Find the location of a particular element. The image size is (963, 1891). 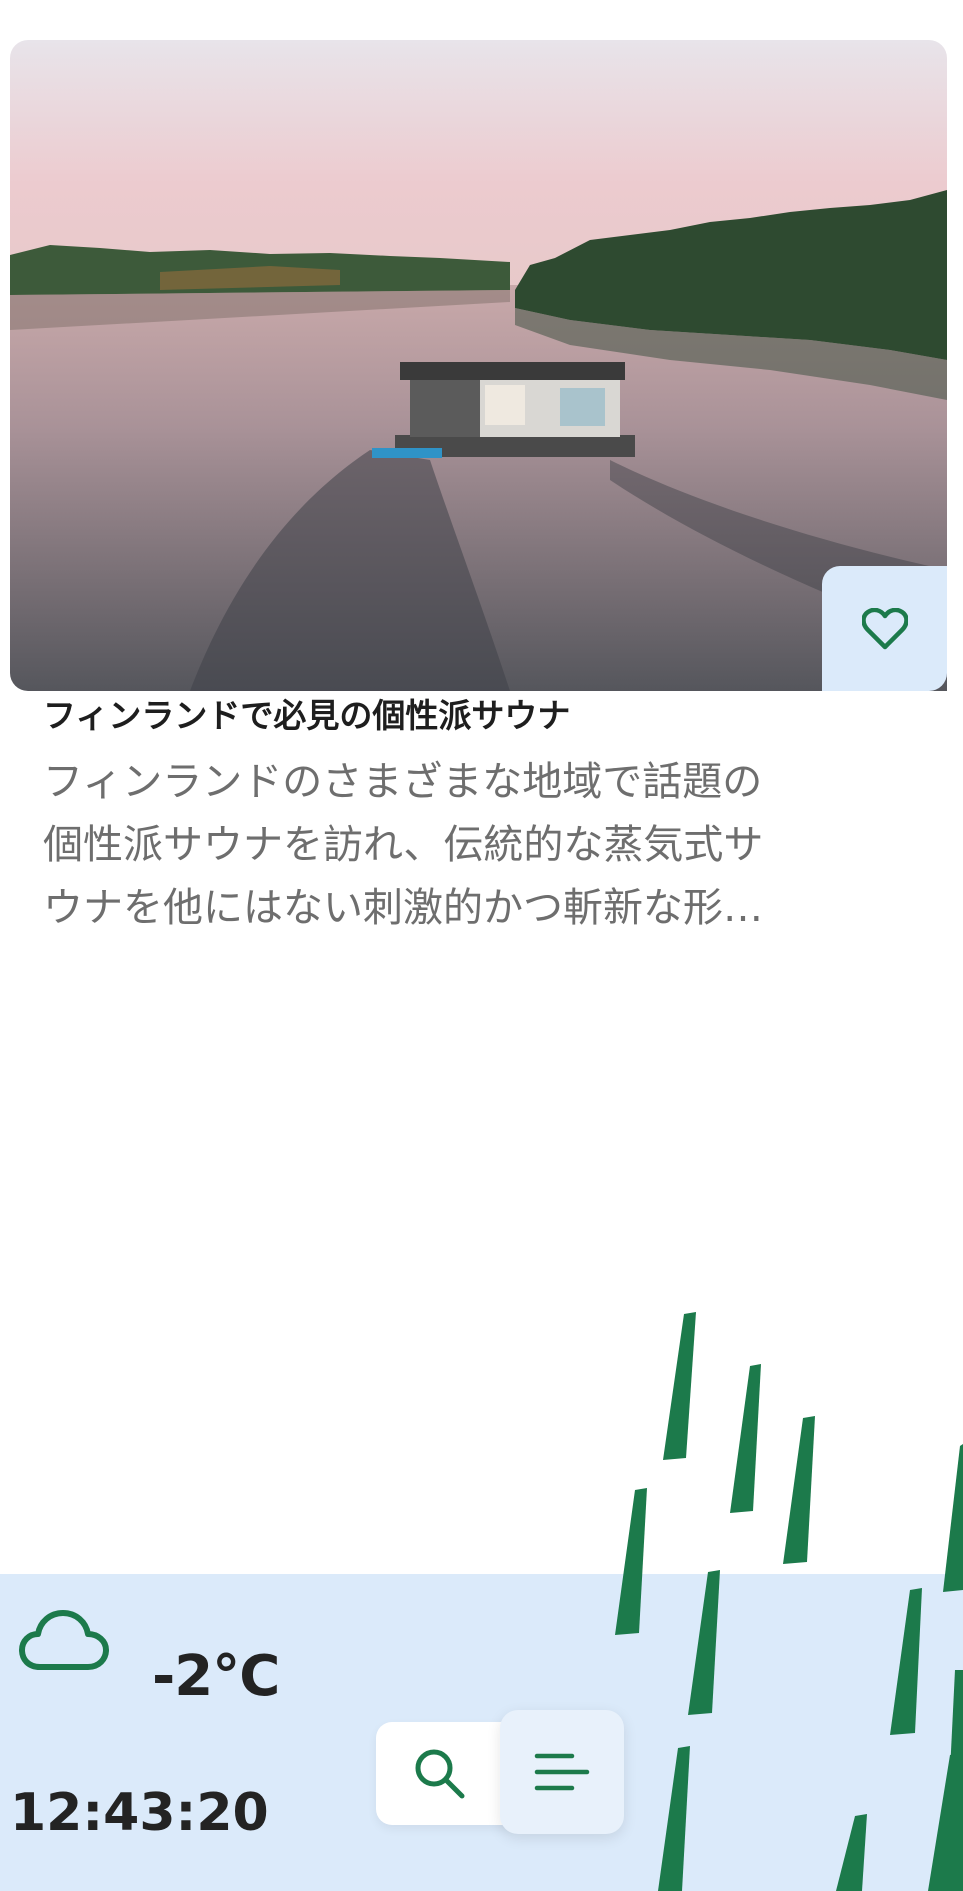

cloud-icon is located at coordinates (64, 1641).